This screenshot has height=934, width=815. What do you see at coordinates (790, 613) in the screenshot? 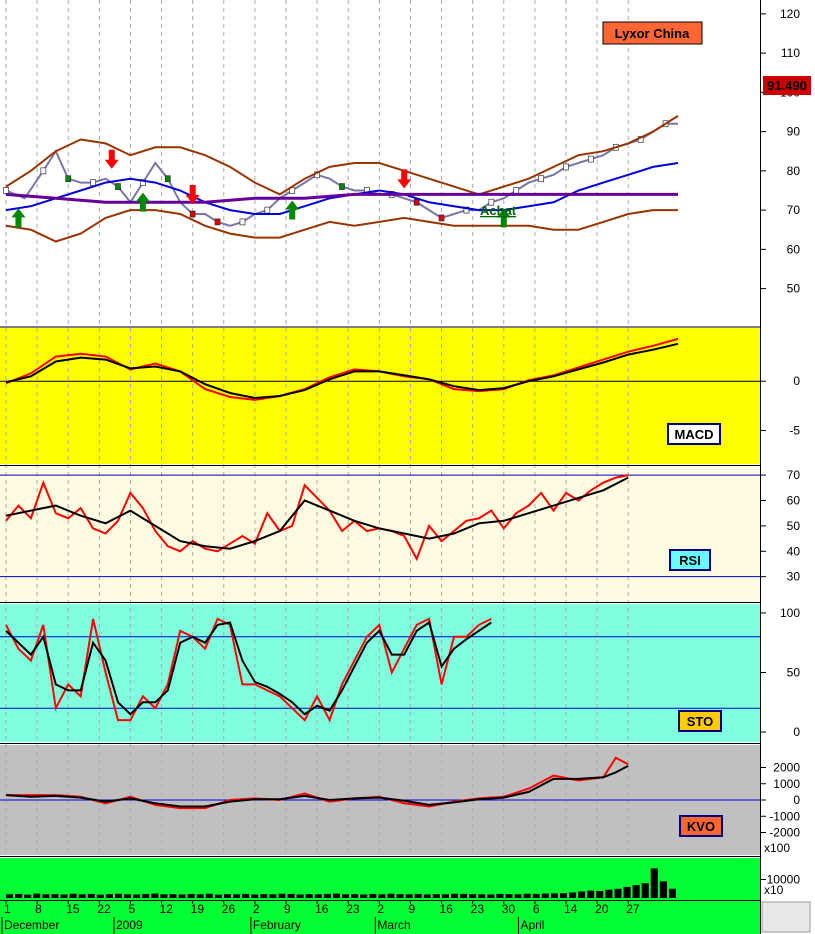
I see `sto-tick-label: 100` at bounding box center [790, 613].